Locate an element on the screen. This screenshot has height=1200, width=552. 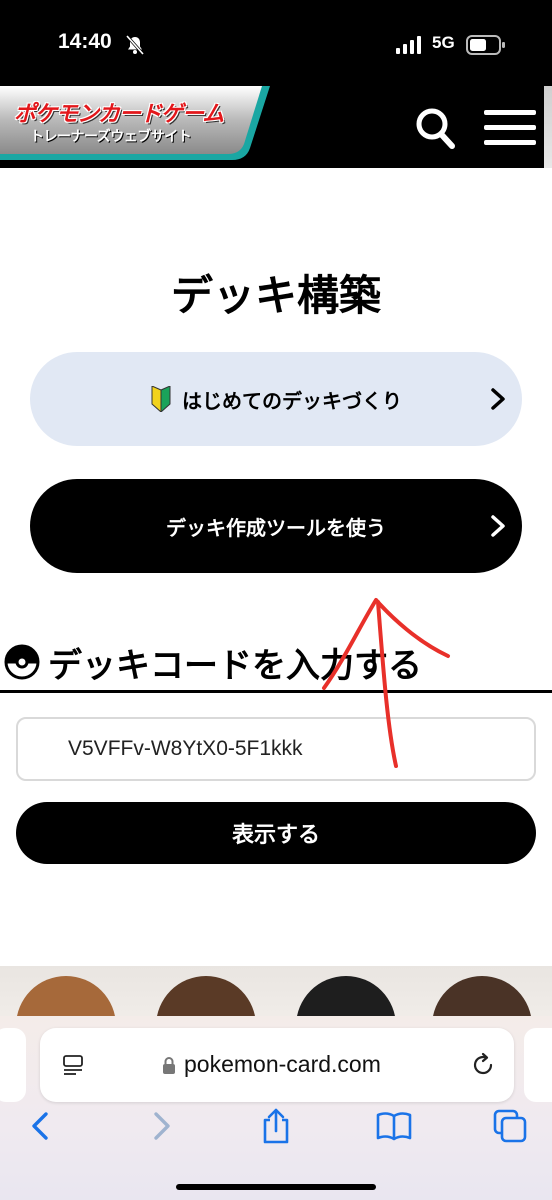
deck-code-input is located at coordinates (276, 749).